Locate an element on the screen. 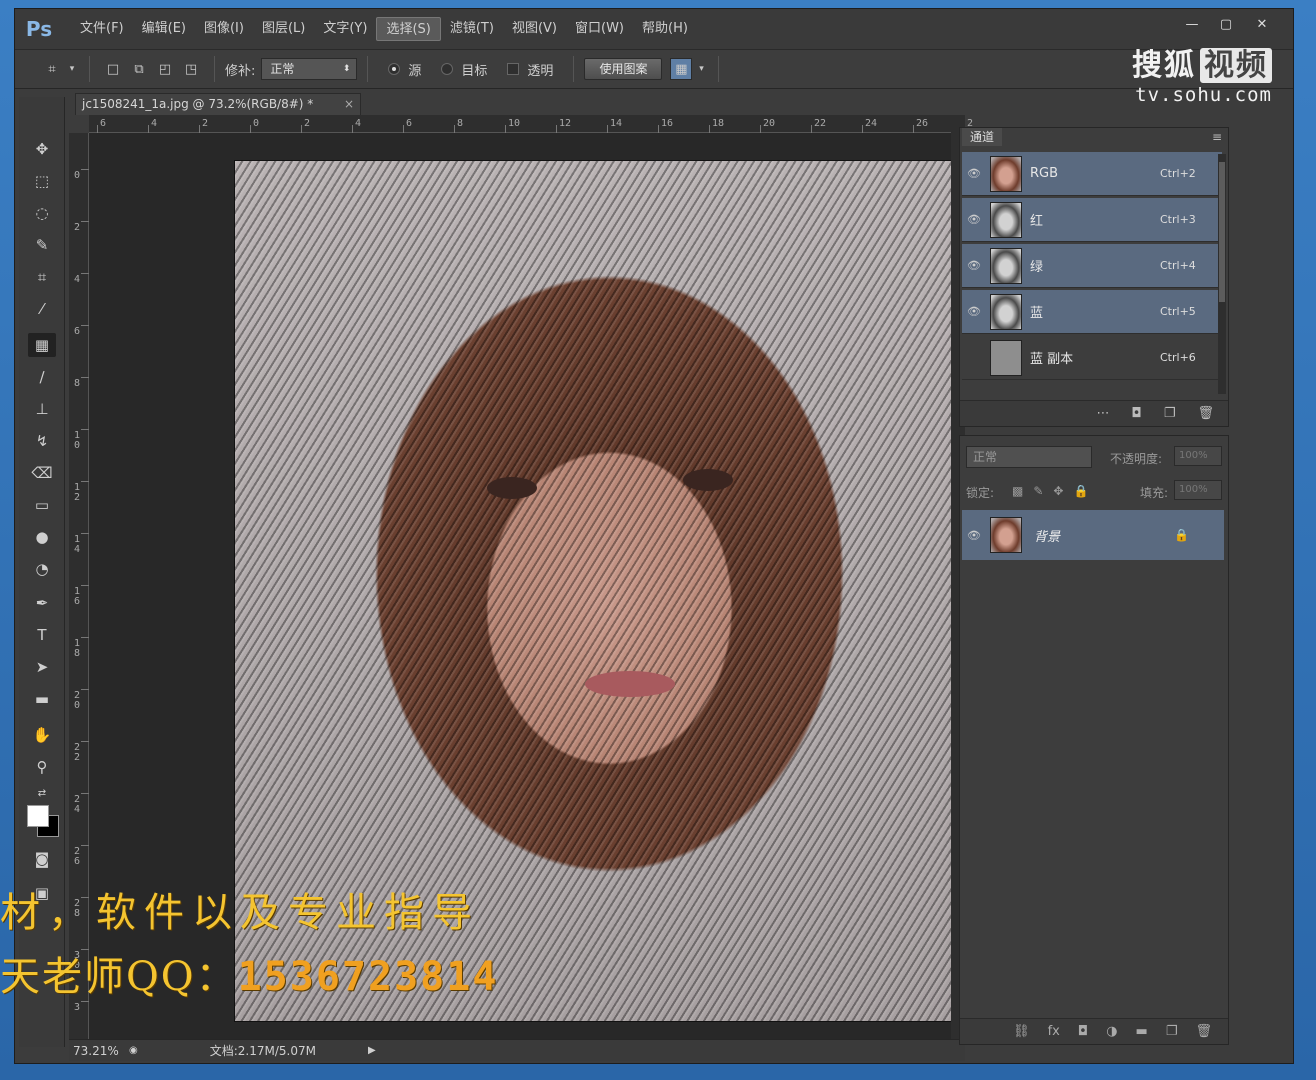  stamp-tool-icon: ⊥ is located at coordinates (42, 409).